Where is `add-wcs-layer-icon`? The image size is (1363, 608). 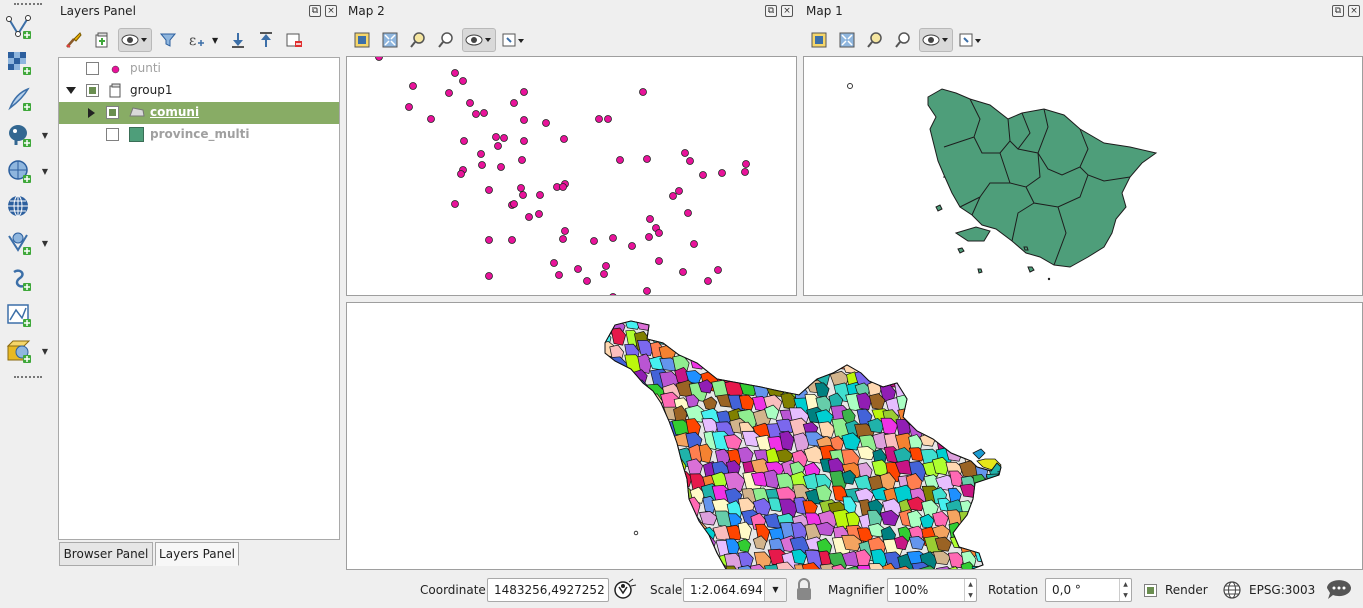 add-wcs-layer-icon is located at coordinates (19, 207).